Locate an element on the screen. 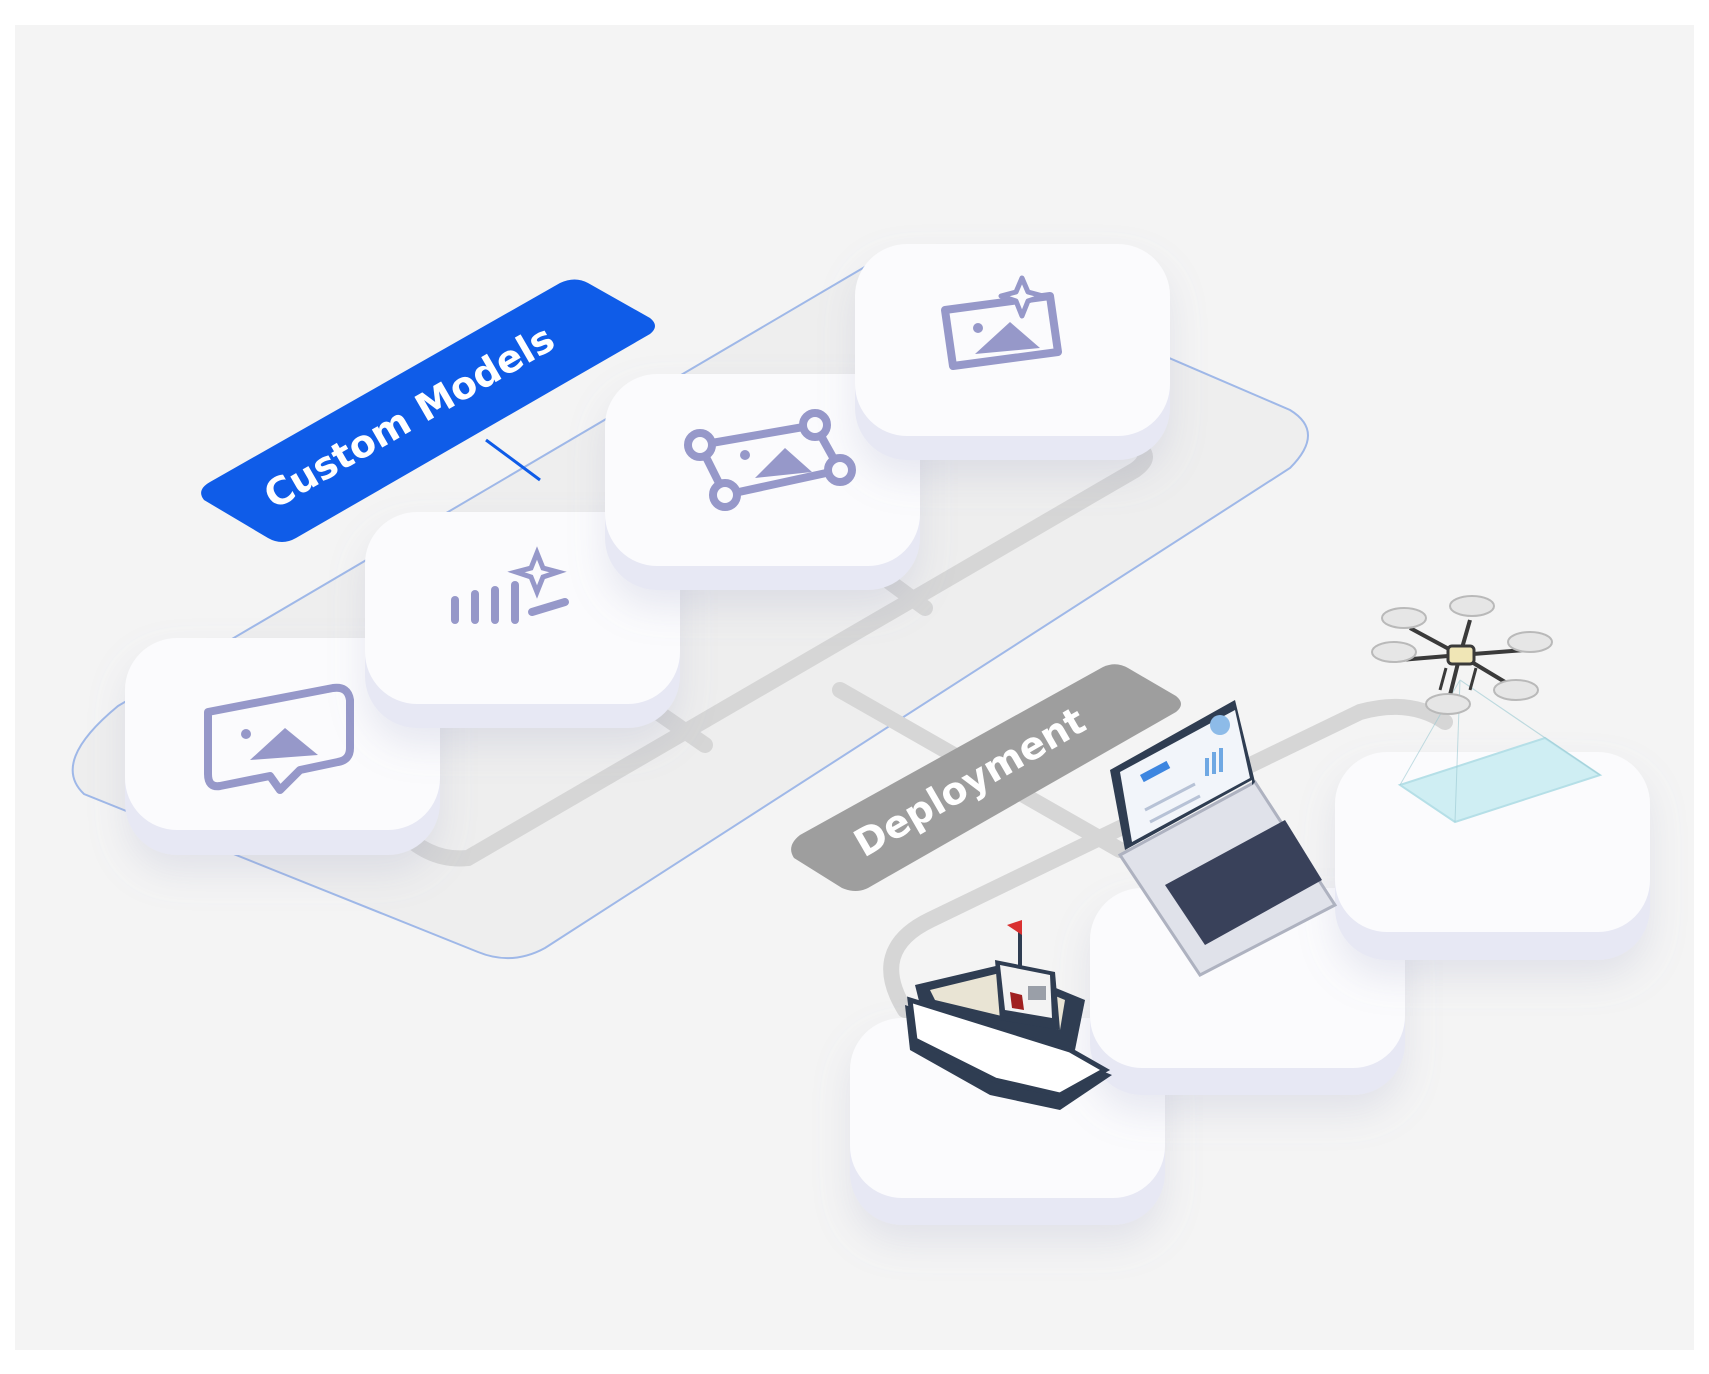  tile-image-generation is located at coordinates (1012, 352).